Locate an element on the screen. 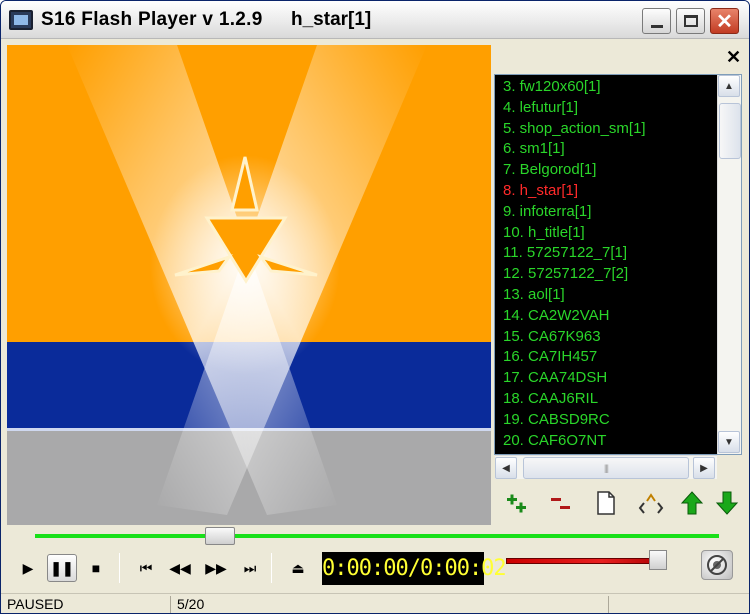 The height and width of the screenshot is (614, 750). shuffle-button is located at coordinates (651, 503).